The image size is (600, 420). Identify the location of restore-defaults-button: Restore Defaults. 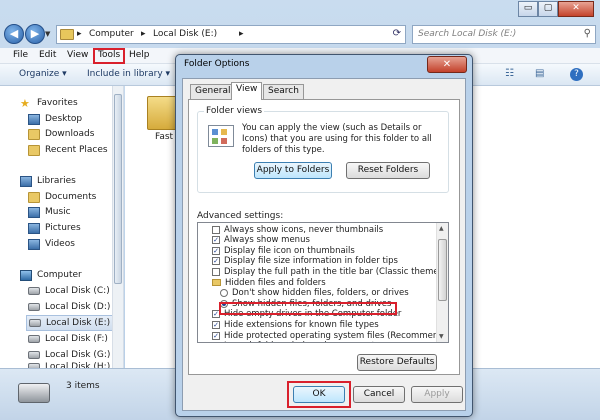
(397, 362).